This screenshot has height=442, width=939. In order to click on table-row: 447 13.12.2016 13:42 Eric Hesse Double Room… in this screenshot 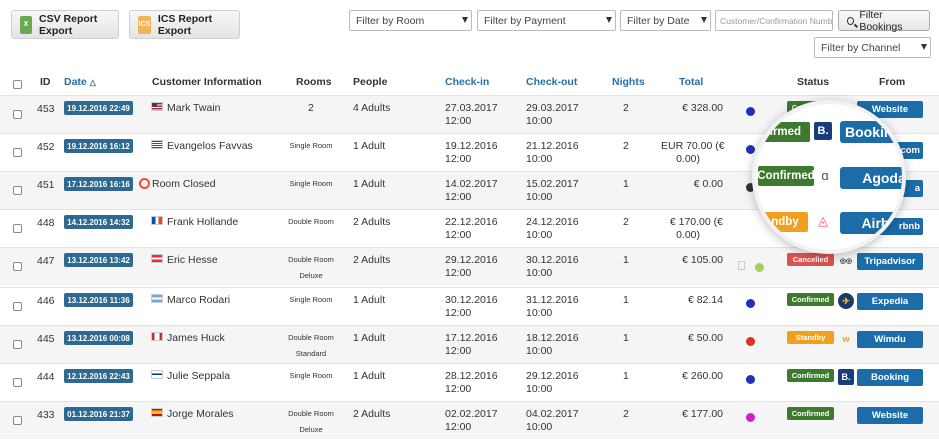, I will do `click(469, 266)`.